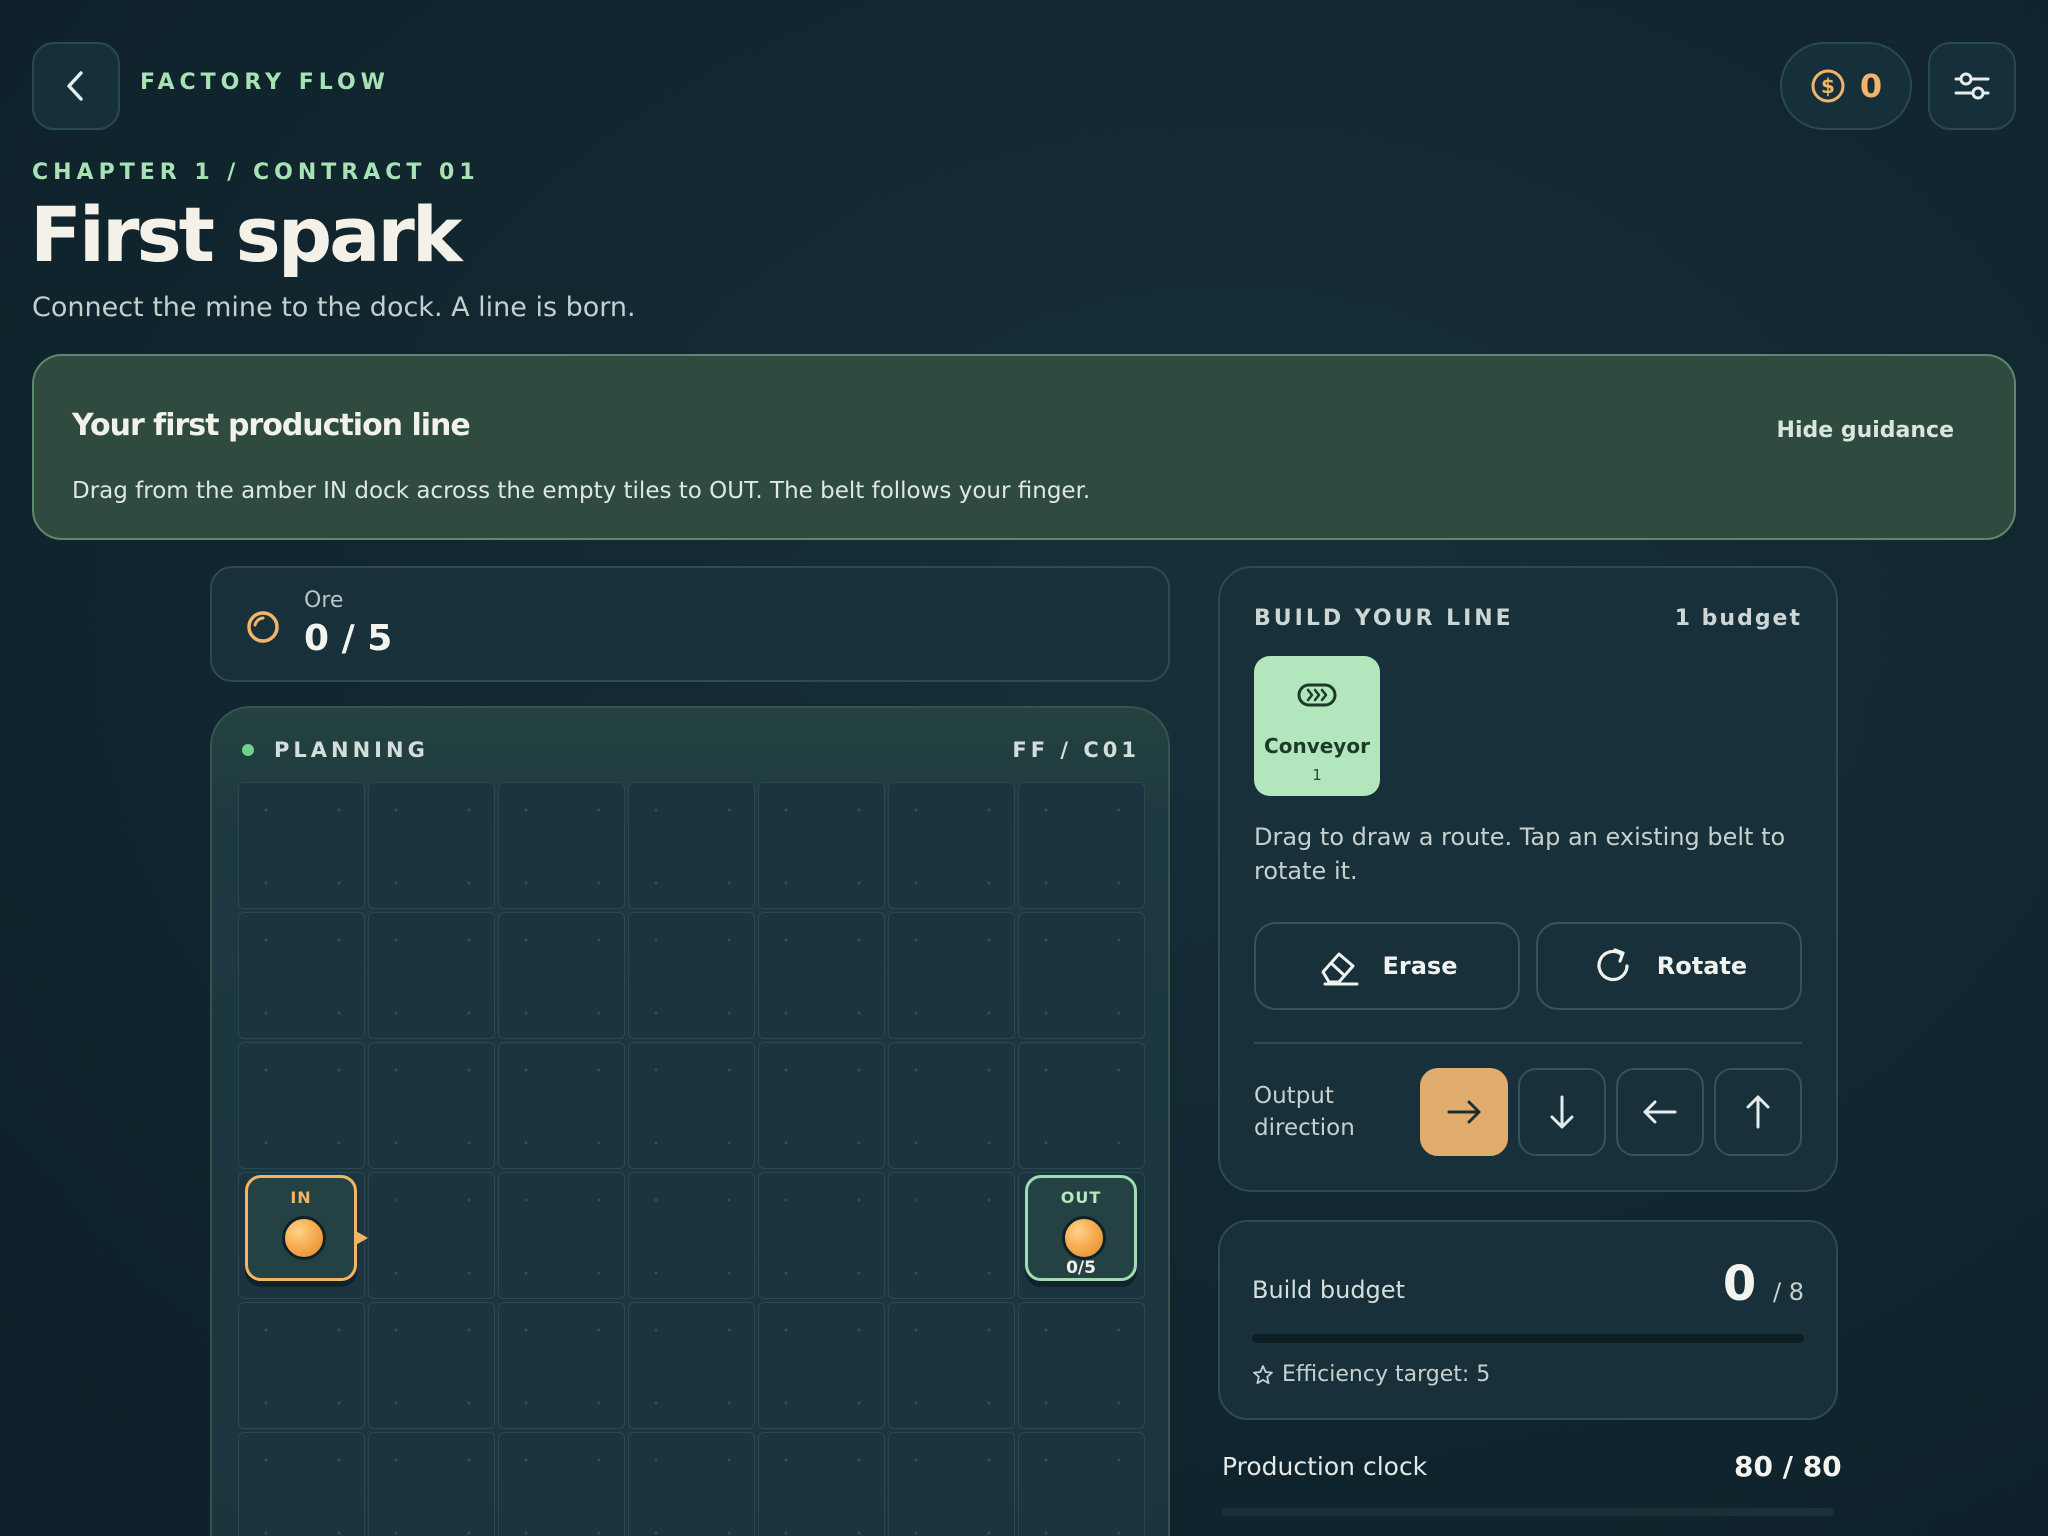 The width and height of the screenshot is (2048, 1536). I want to click on efficiency-target: Efficiency target: 5, so click(1371, 1374).